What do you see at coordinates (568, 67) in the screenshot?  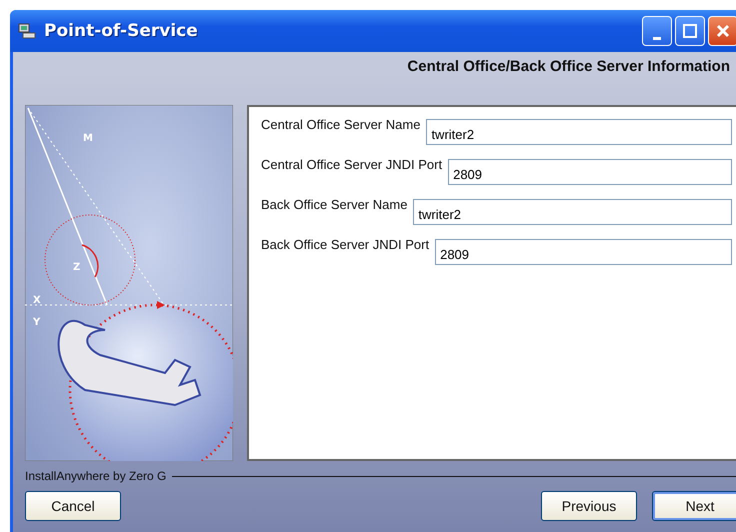 I see `page-heading: Central Office/Back Office Server Information` at bounding box center [568, 67].